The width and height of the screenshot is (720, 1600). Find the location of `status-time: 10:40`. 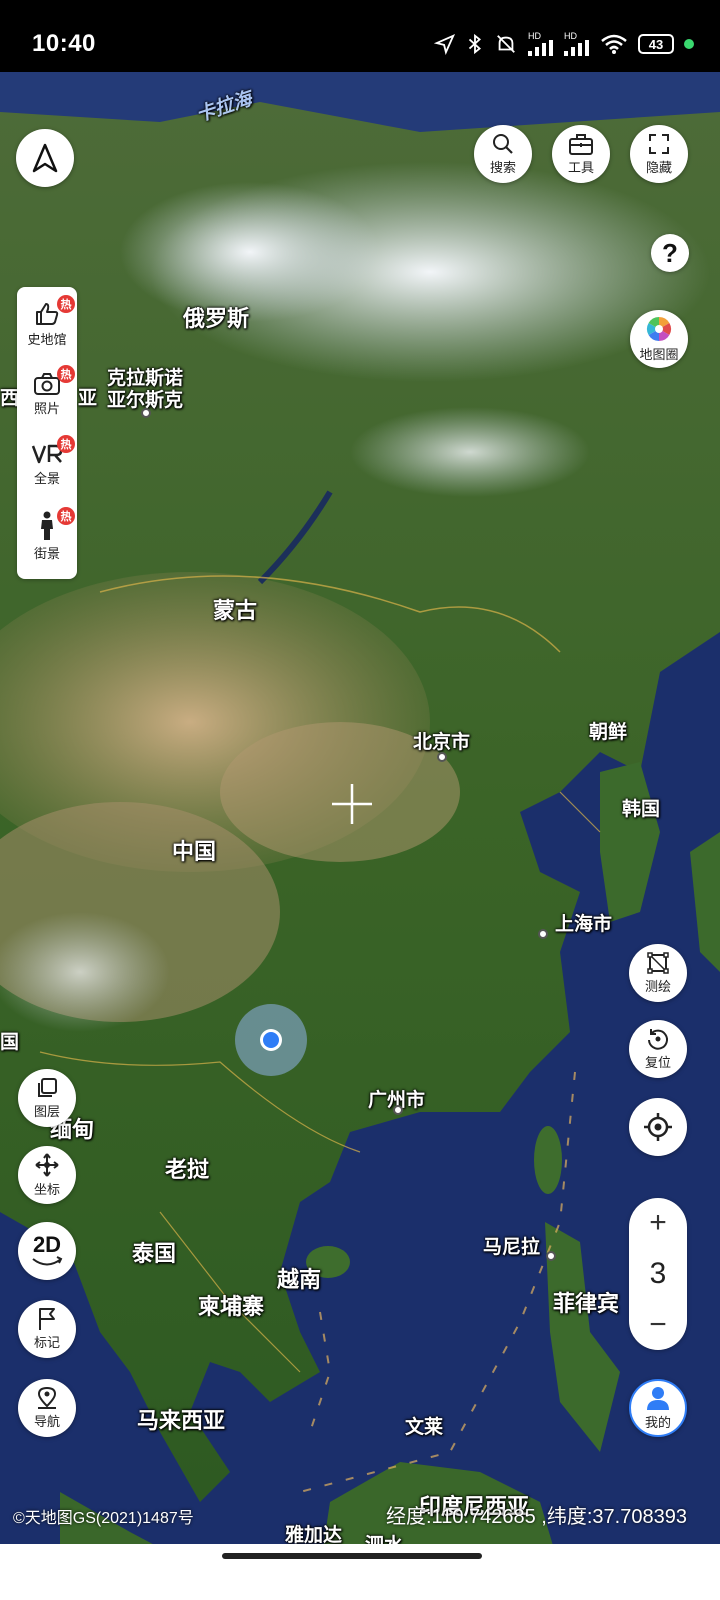

status-time: 10:40 is located at coordinates (64, 43).